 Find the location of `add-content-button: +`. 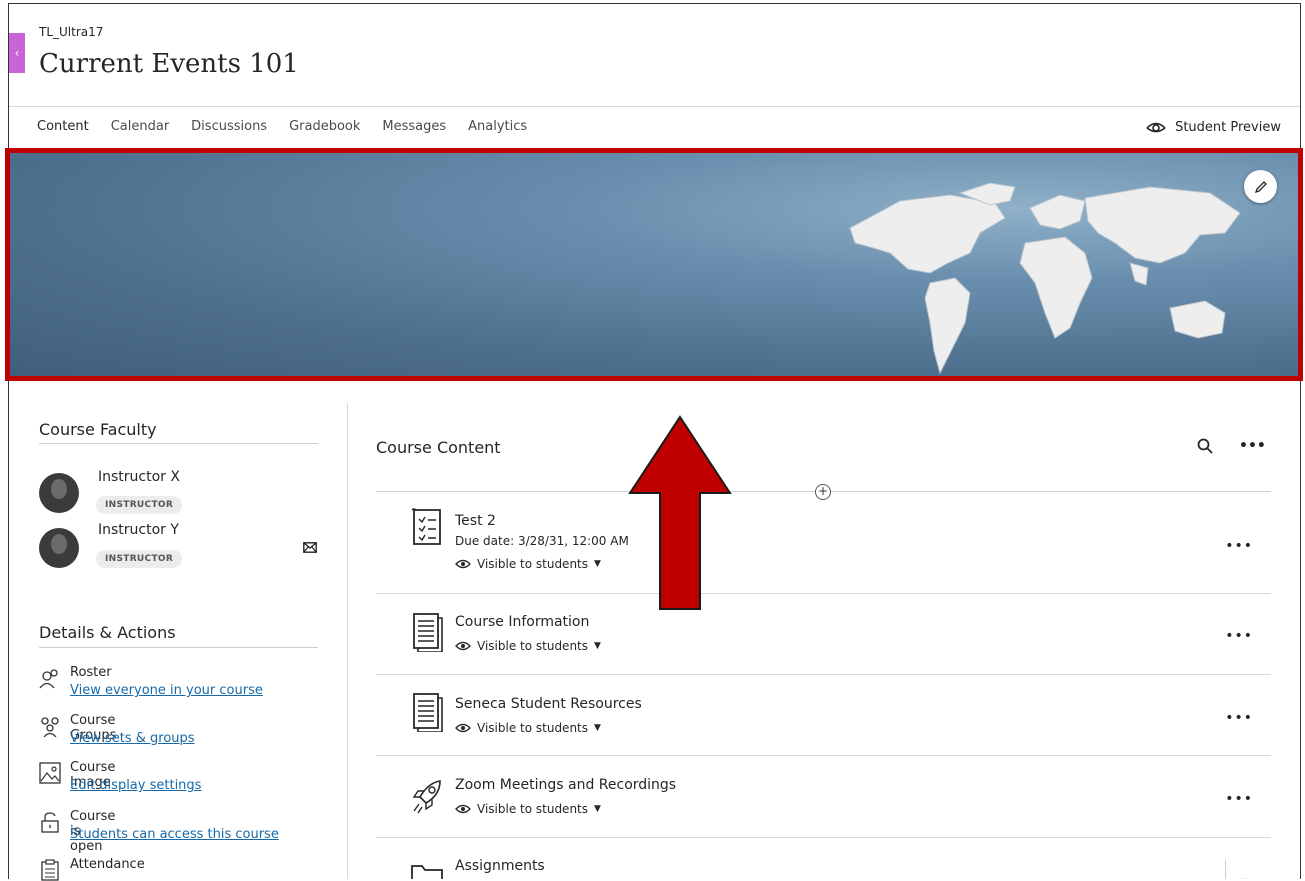

add-content-button: + is located at coordinates (823, 492).